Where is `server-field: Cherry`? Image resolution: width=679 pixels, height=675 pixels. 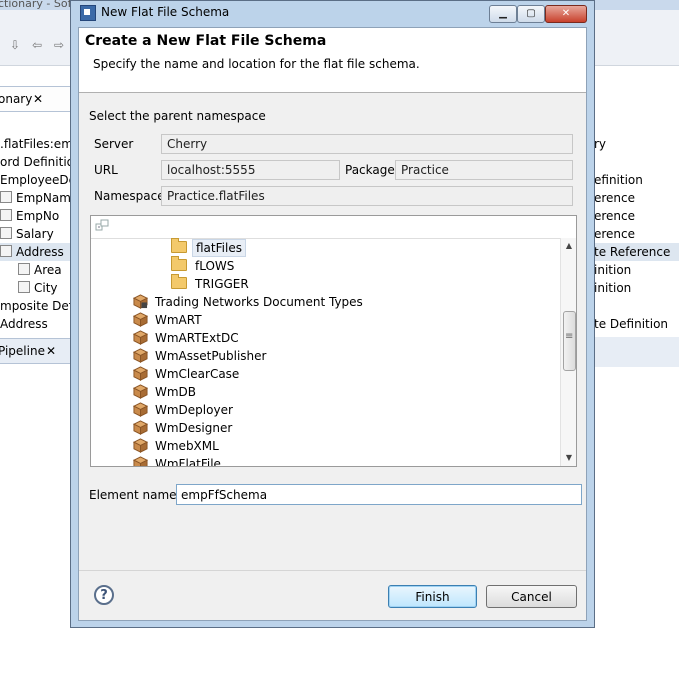
server-field: Cherry is located at coordinates (367, 144).